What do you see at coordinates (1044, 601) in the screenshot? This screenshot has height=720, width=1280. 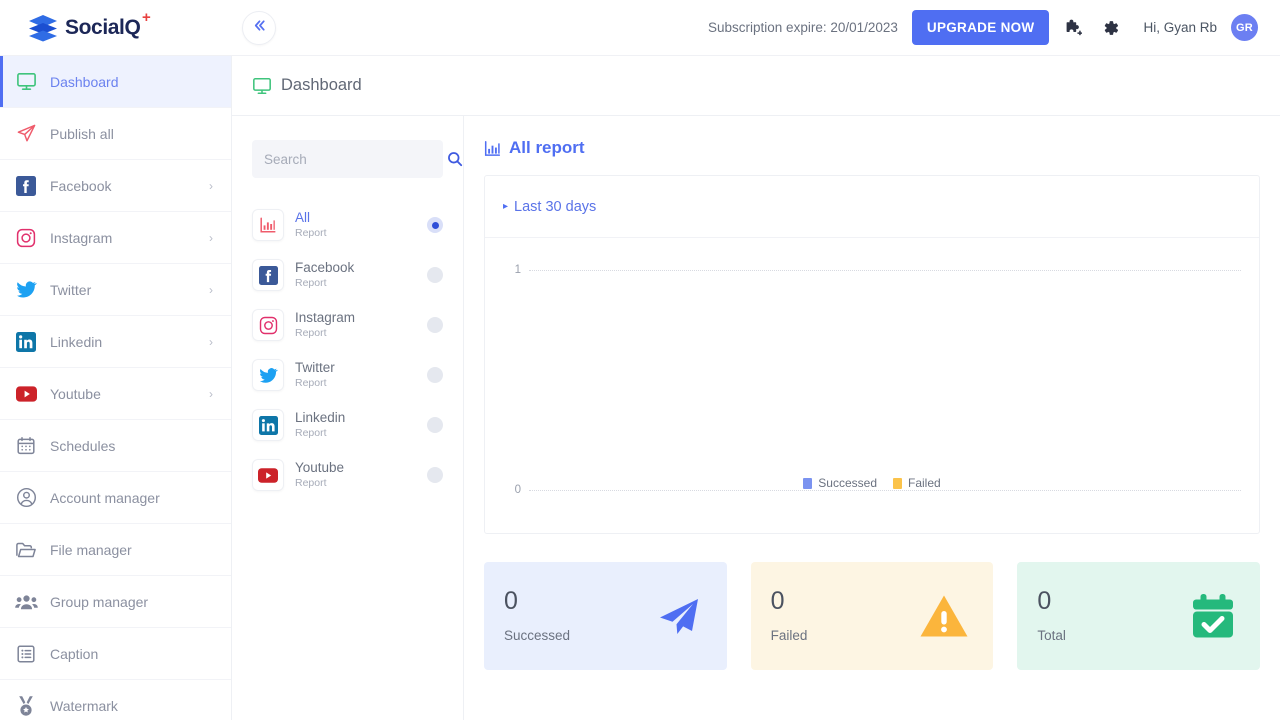 I see `stat-value: 0` at bounding box center [1044, 601].